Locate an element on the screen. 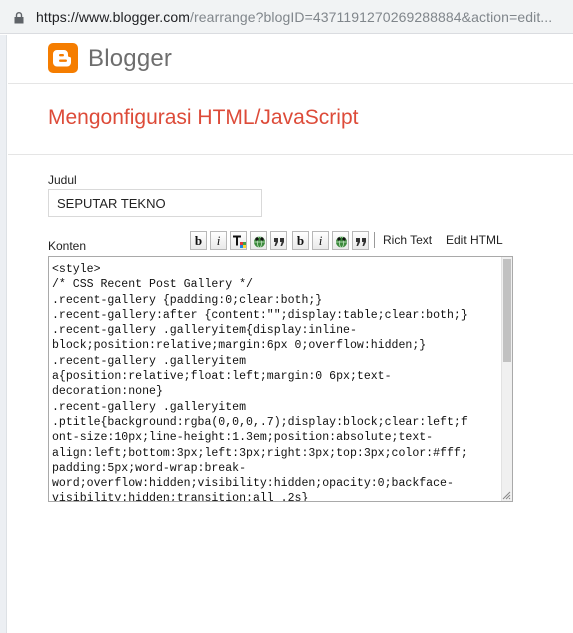 This screenshot has width=573, height=633. link-button is located at coordinates (258, 240).